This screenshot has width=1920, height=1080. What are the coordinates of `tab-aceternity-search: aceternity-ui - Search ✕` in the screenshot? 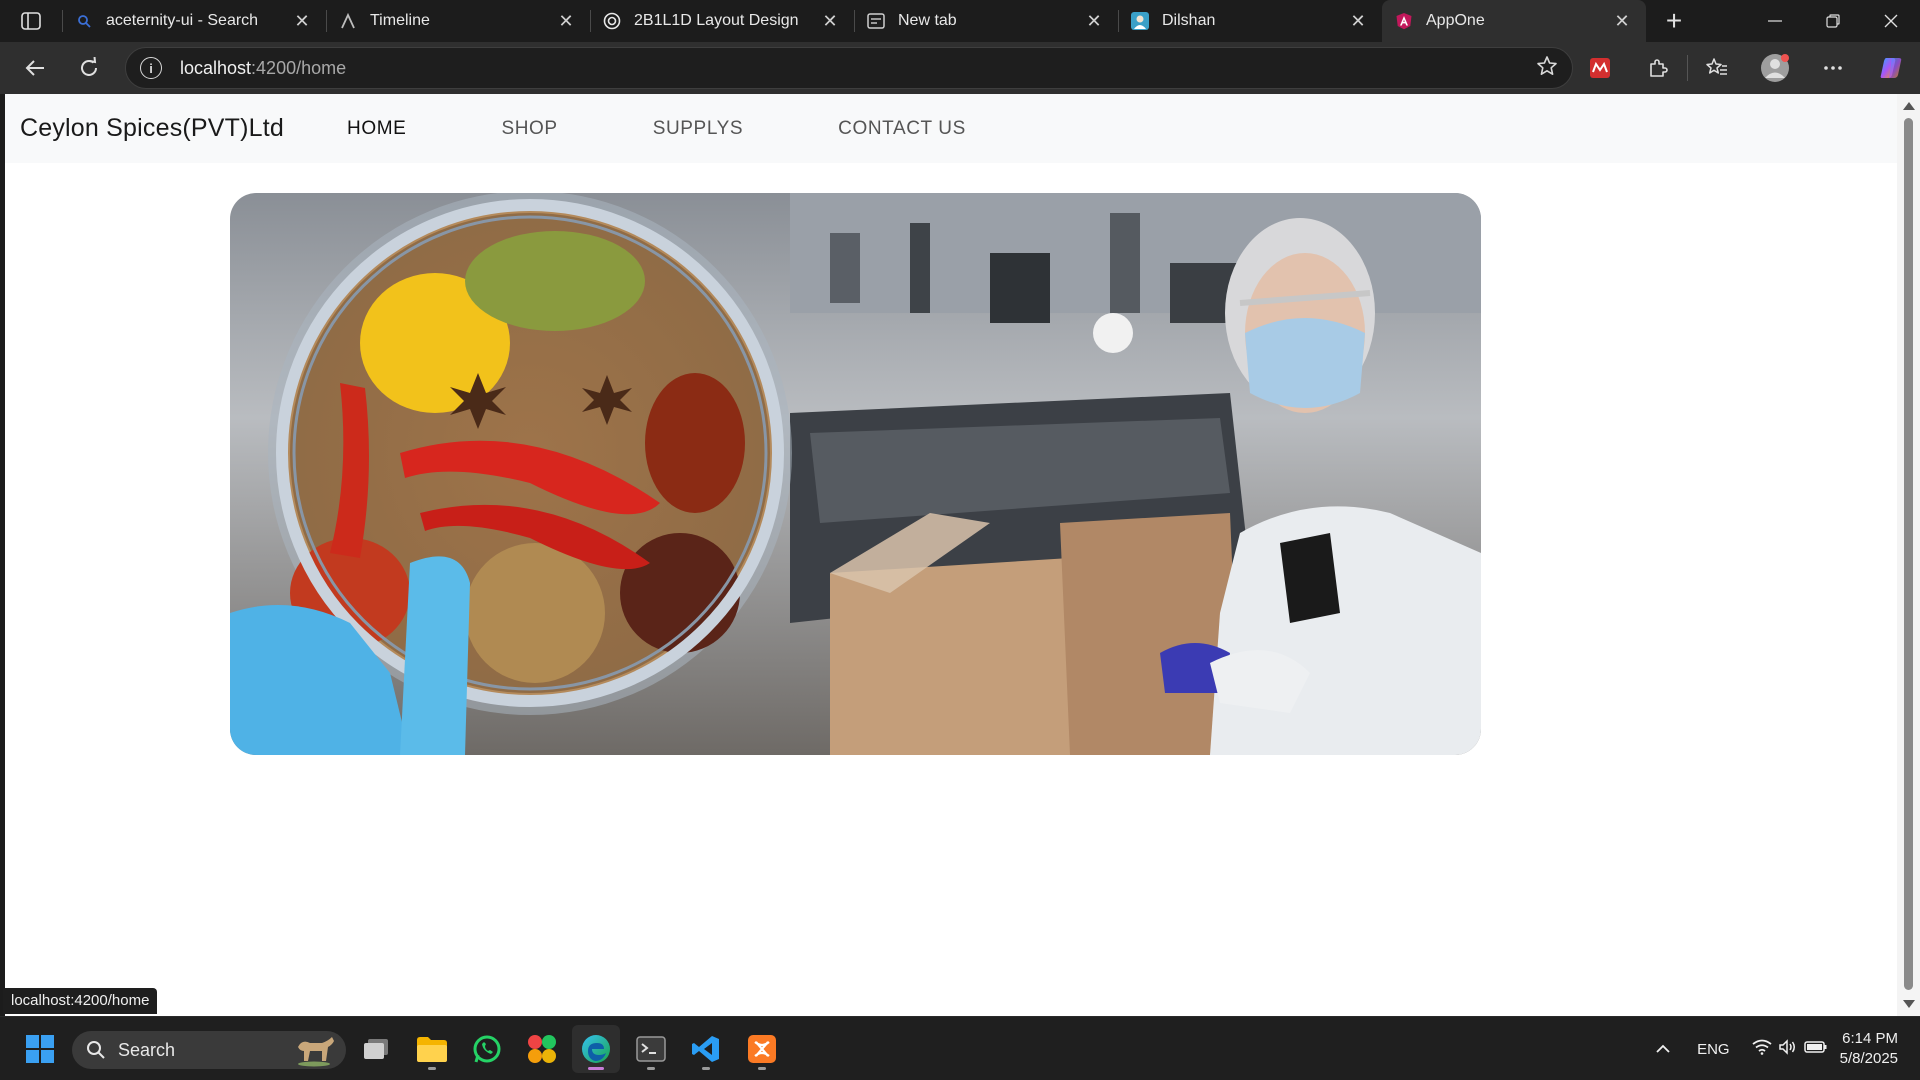 It's located at (194, 21).